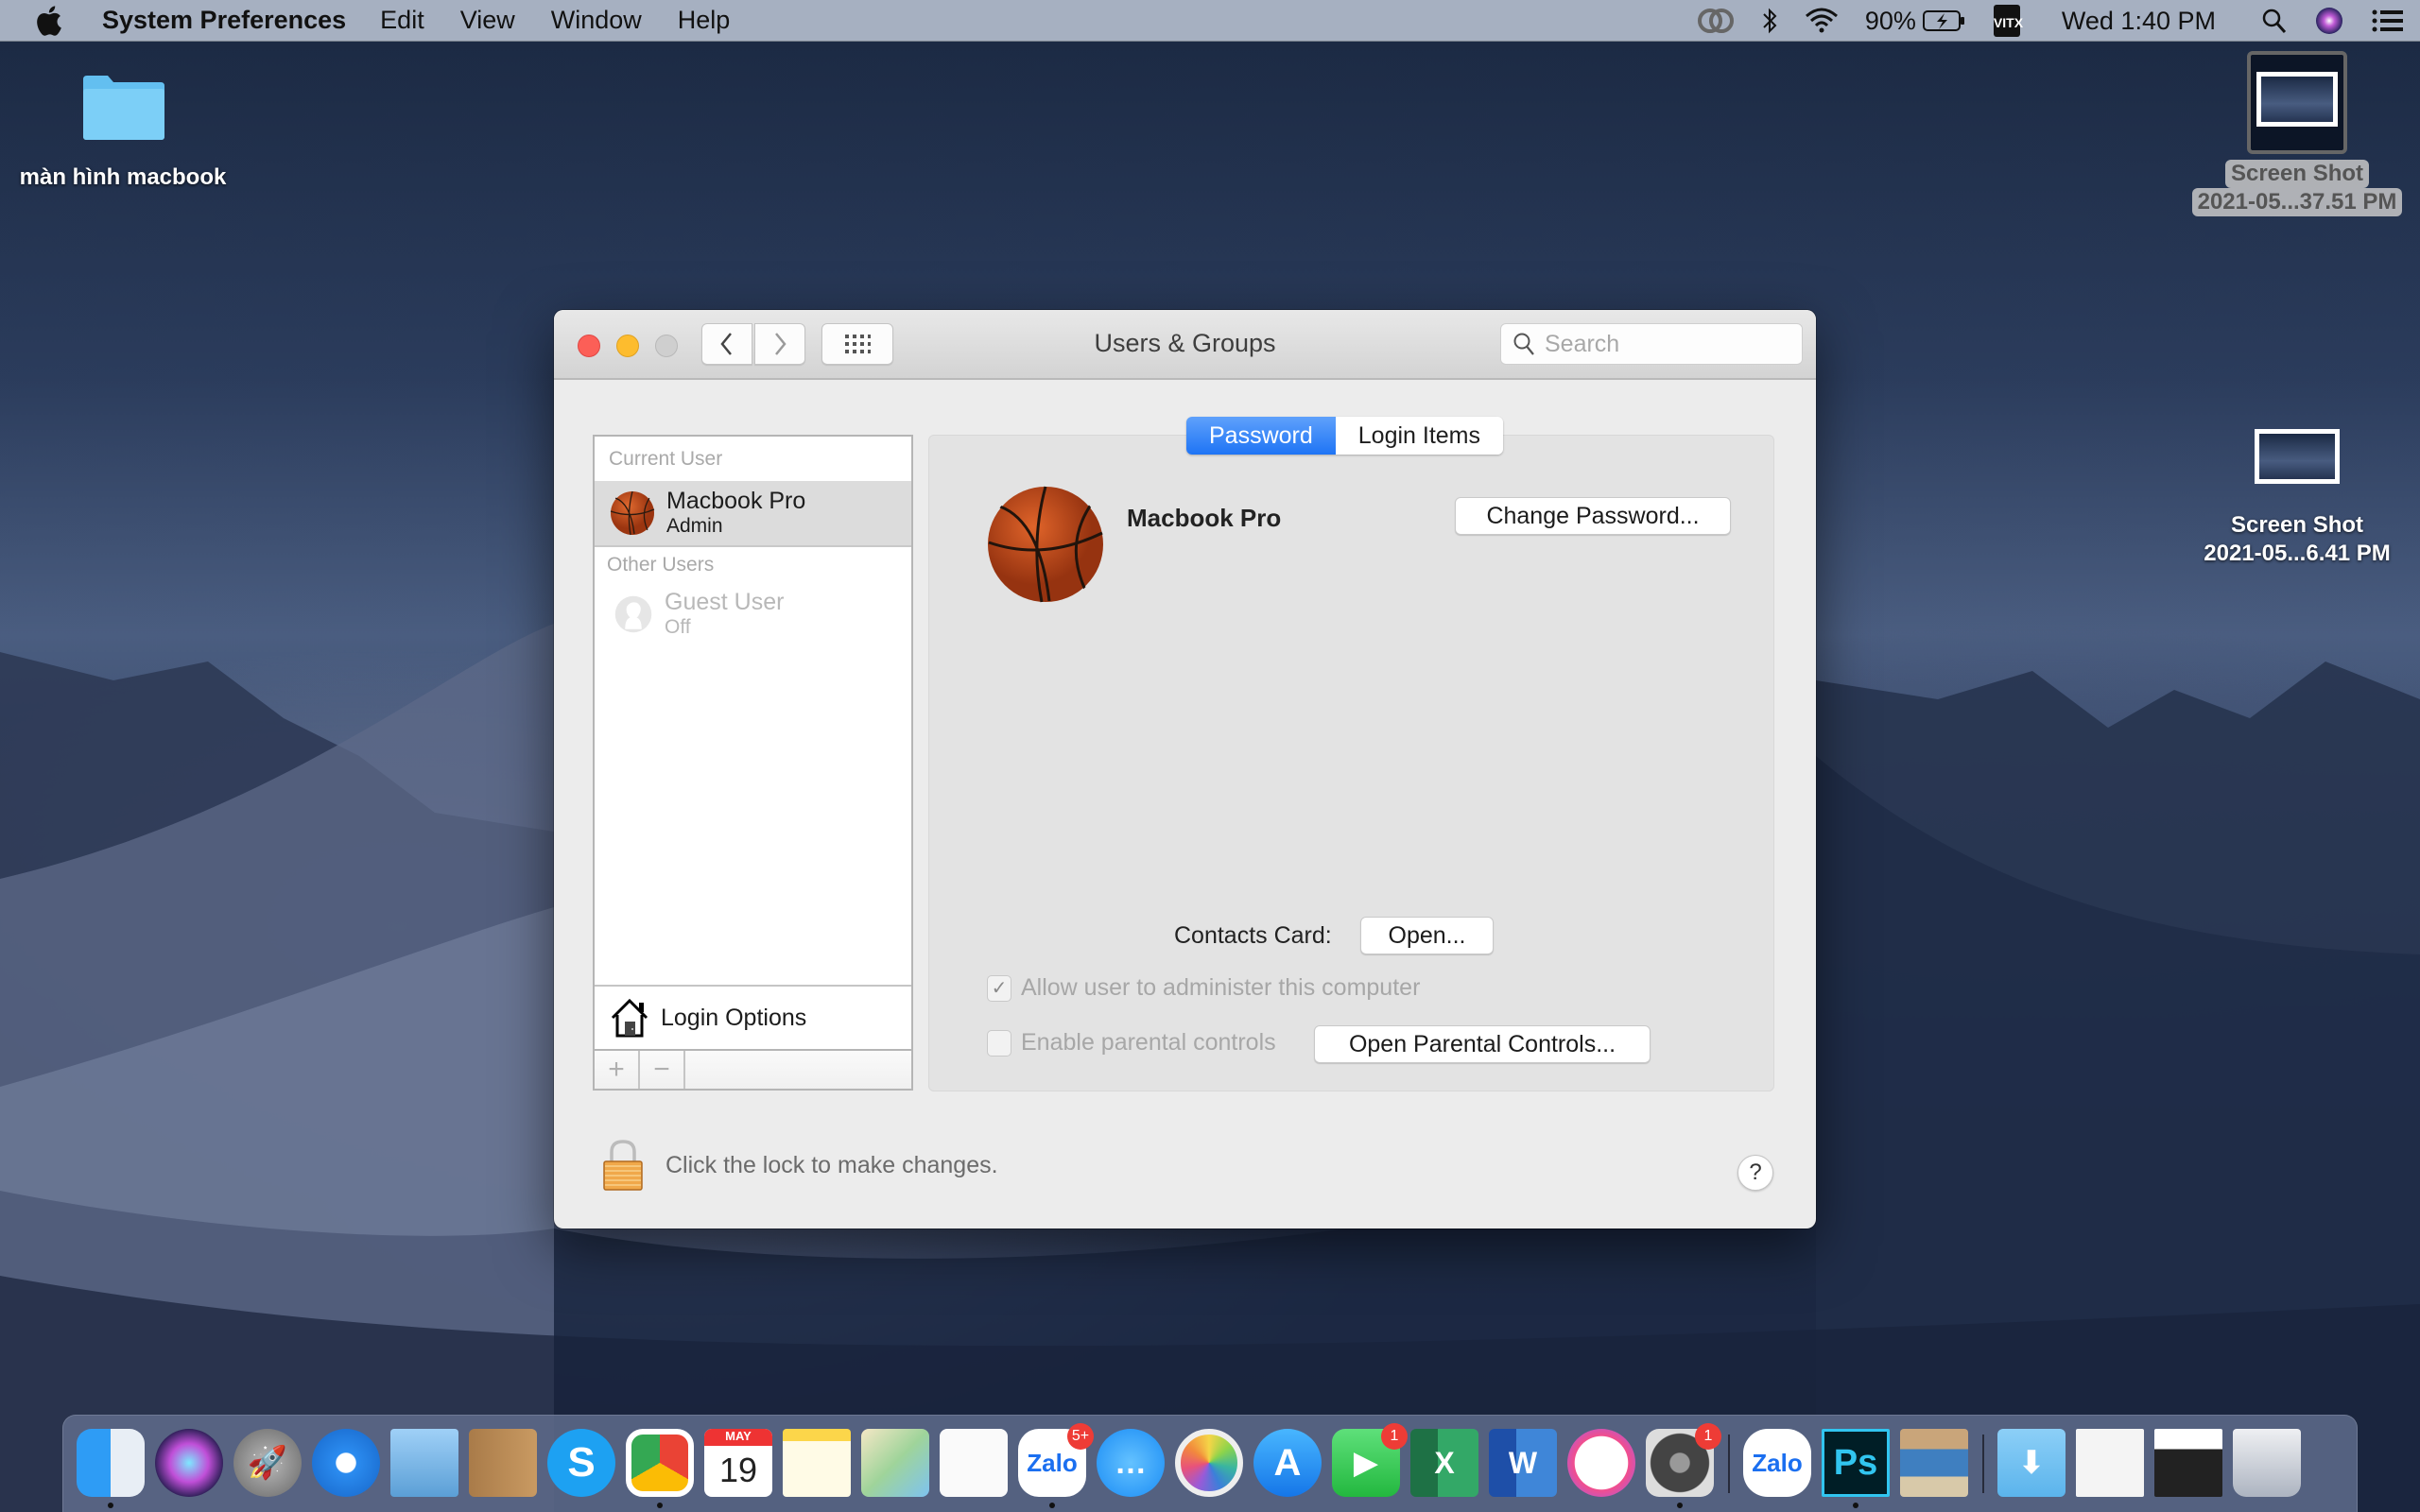  What do you see at coordinates (1769, 21) in the screenshot?
I see `bluetooth-icon` at bounding box center [1769, 21].